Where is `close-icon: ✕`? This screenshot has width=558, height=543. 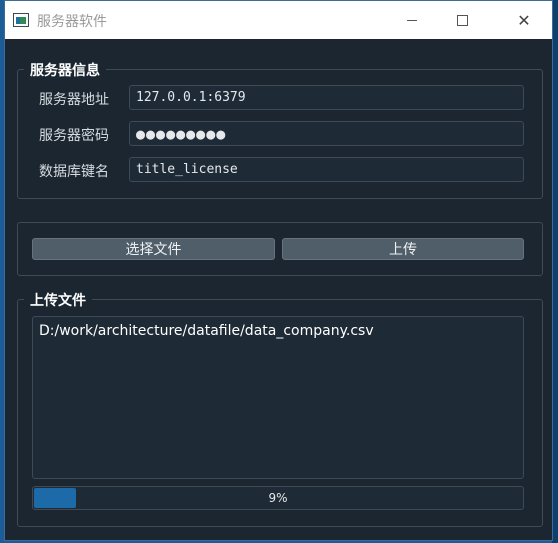 close-icon: ✕ is located at coordinates (524, 20).